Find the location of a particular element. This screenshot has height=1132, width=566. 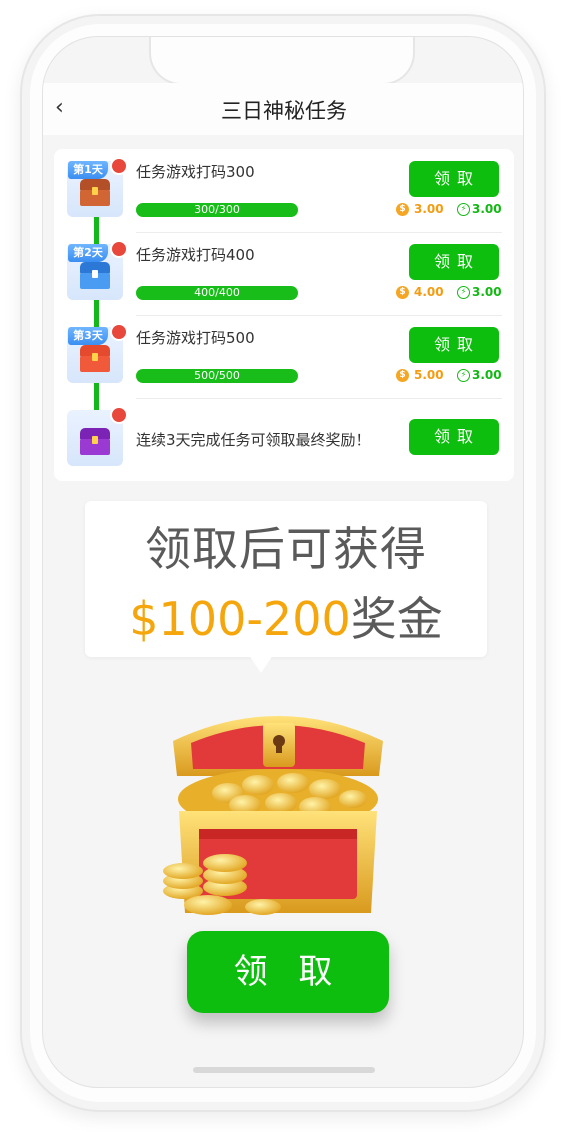

reward-line: $ 4.00 ⚡ 3.00 is located at coordinates (449, 293).